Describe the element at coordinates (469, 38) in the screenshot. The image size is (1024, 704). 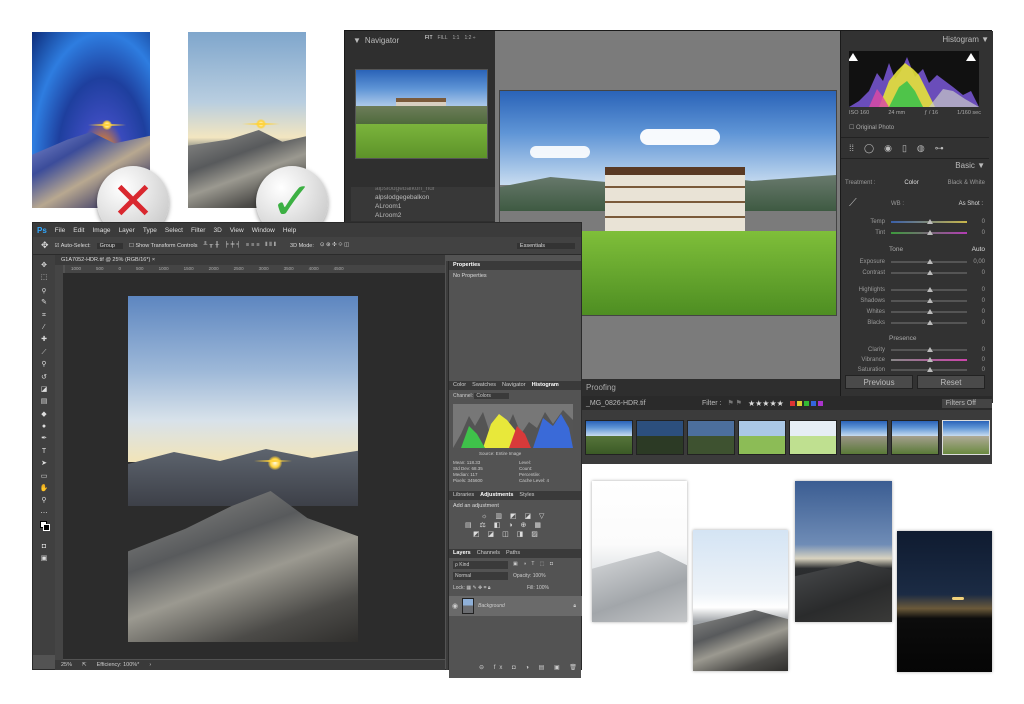
I see `zoom-1-2: 1:2 ÷` at that location.